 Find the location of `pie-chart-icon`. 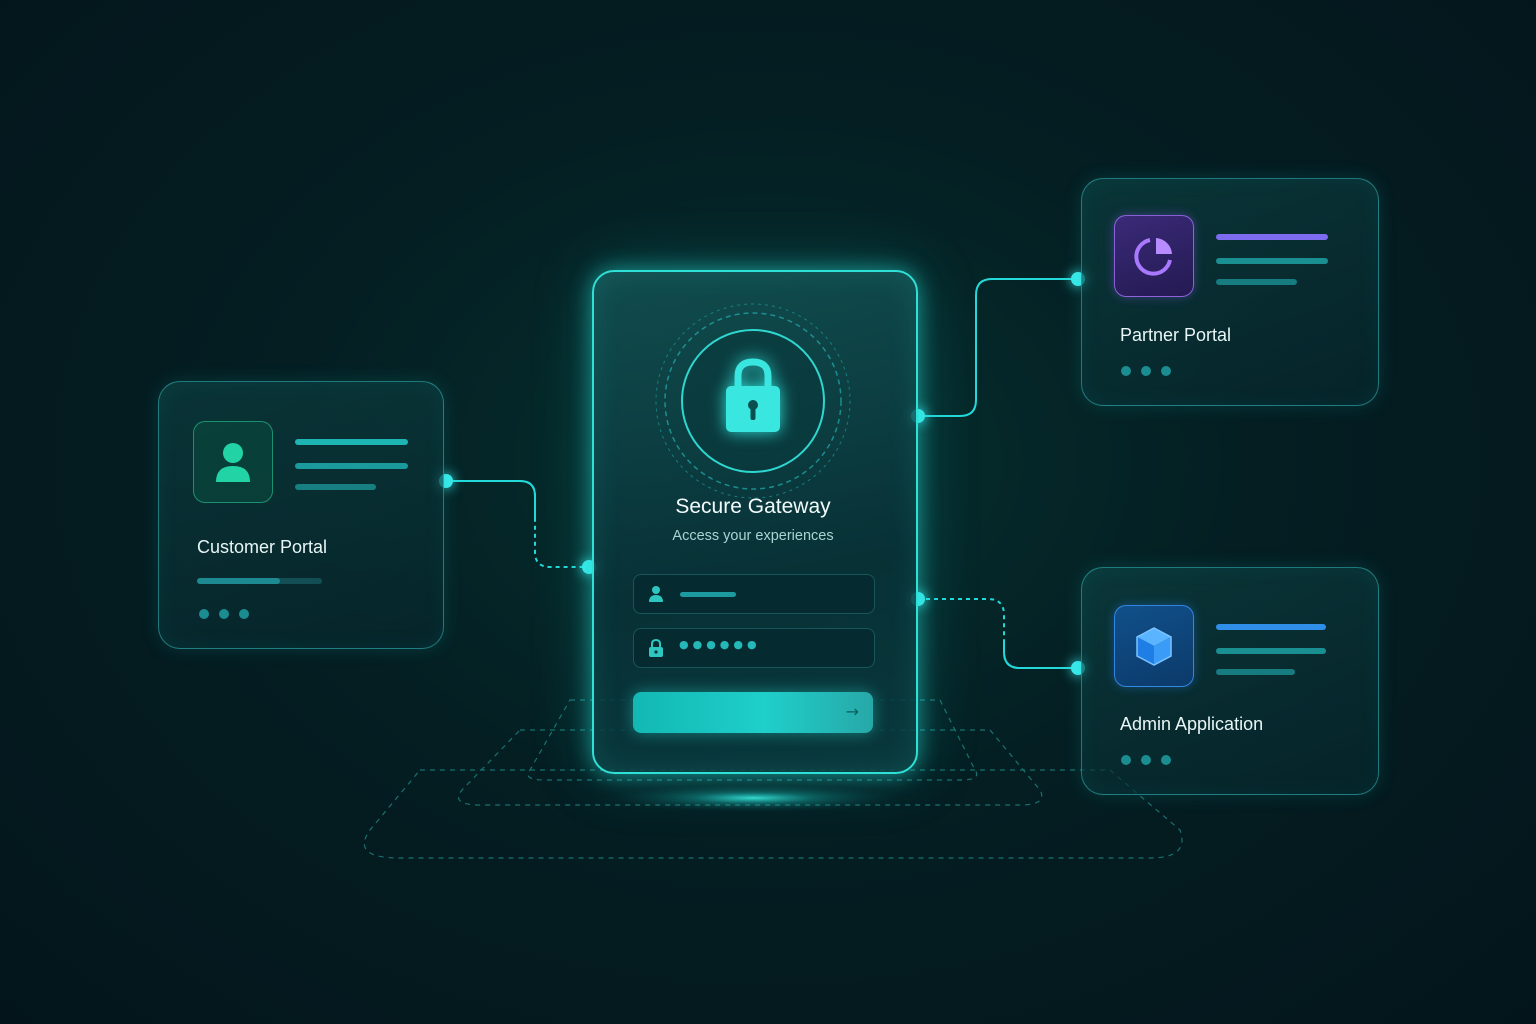

pie-chart-icon is located at coordinates (1153, 257).